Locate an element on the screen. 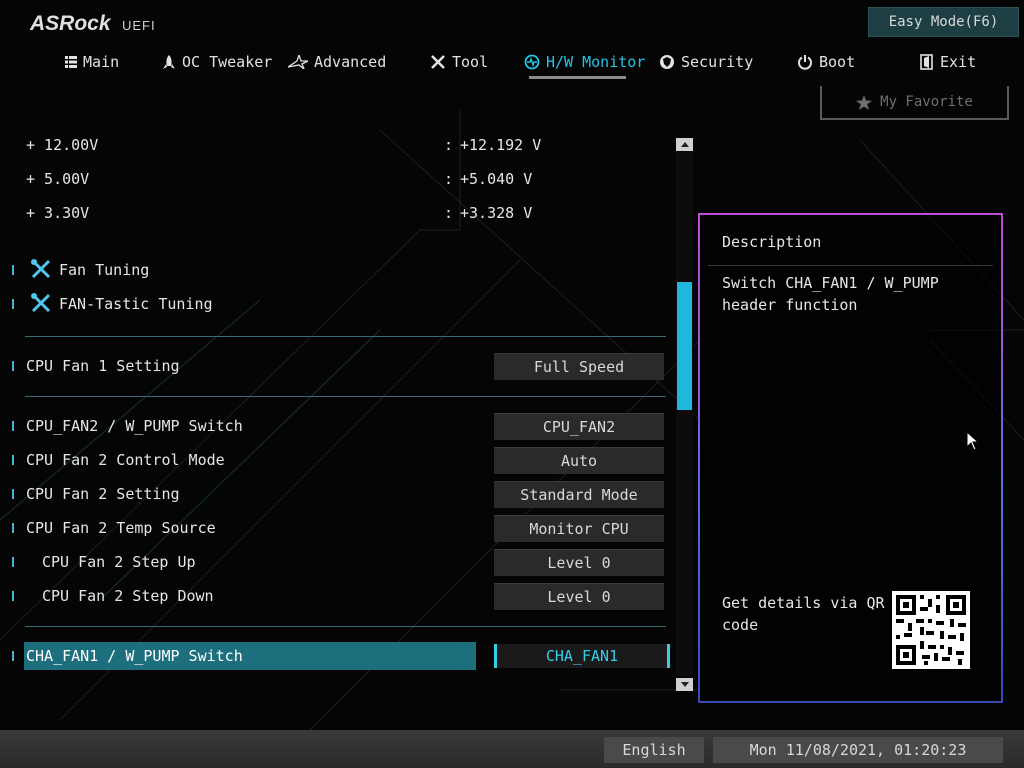 The height and width of the screenshot is (768, 1024). fan-tastic-tuning-label: FAN-Tastic Tuning is located at coordinates (136, 304).